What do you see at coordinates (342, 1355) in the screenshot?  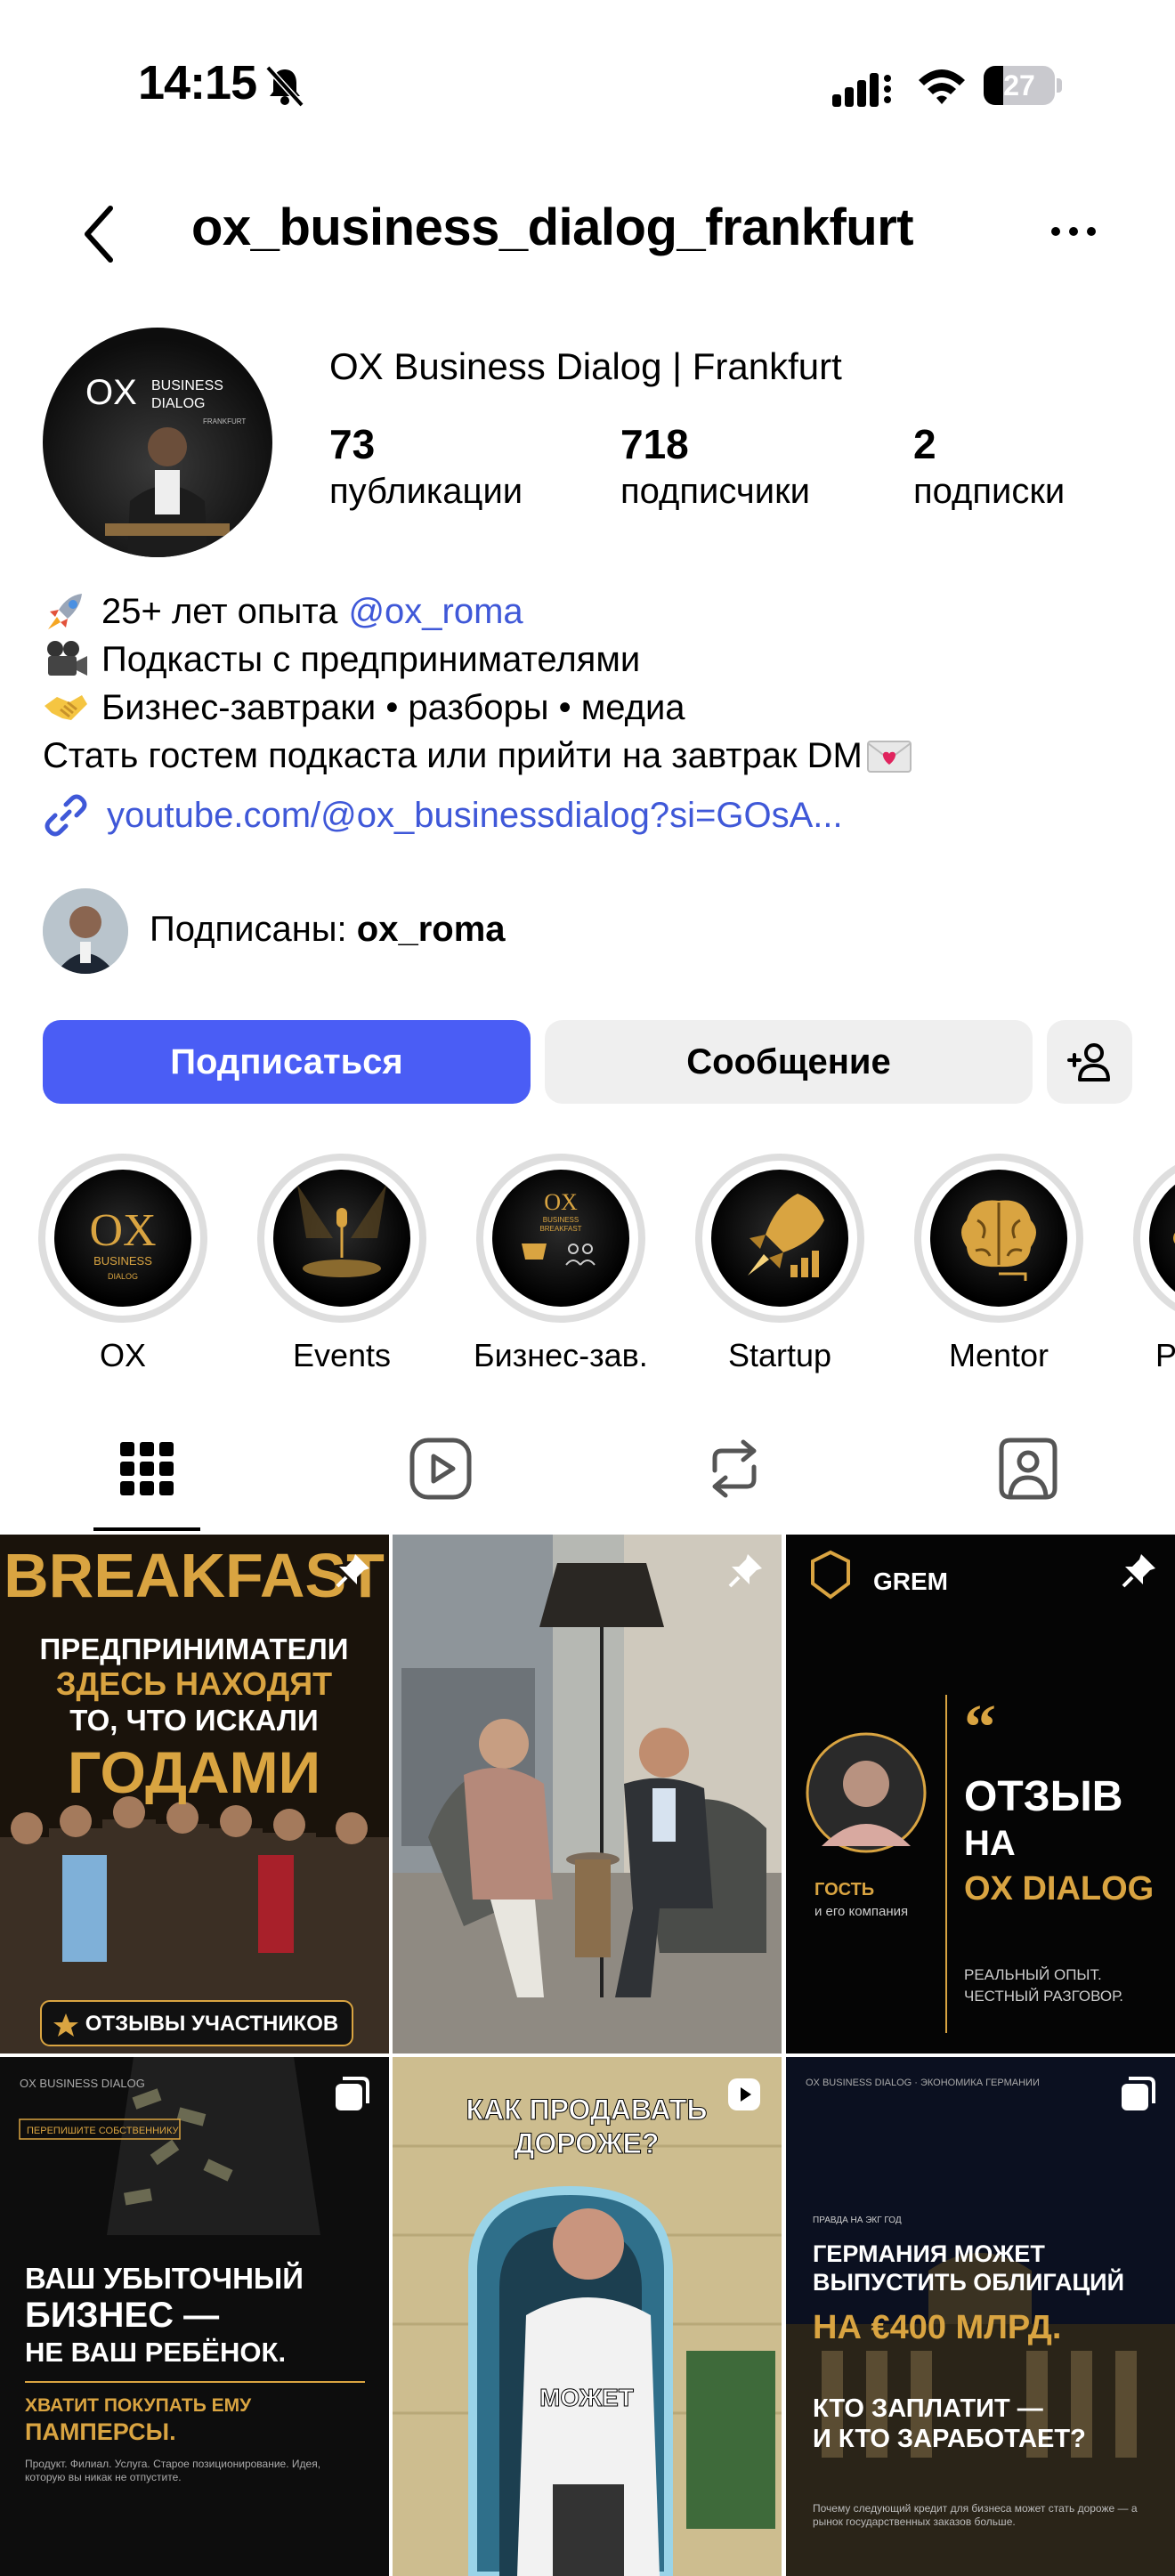 I see `highlight-label: Events` at bounding box center [342, 1355].